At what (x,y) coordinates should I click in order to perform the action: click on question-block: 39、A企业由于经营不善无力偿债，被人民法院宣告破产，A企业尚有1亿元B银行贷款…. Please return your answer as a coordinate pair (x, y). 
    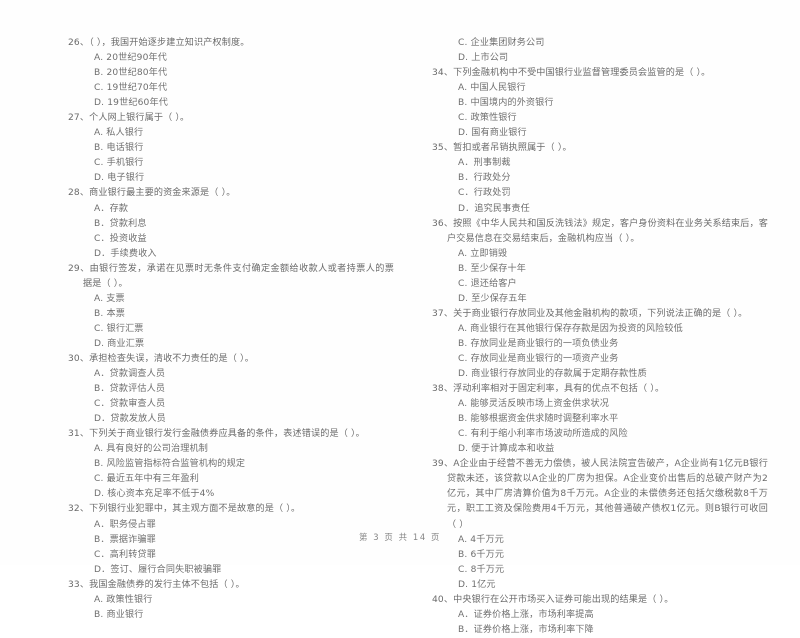
    Looking at the image, I should click on (600, 524).